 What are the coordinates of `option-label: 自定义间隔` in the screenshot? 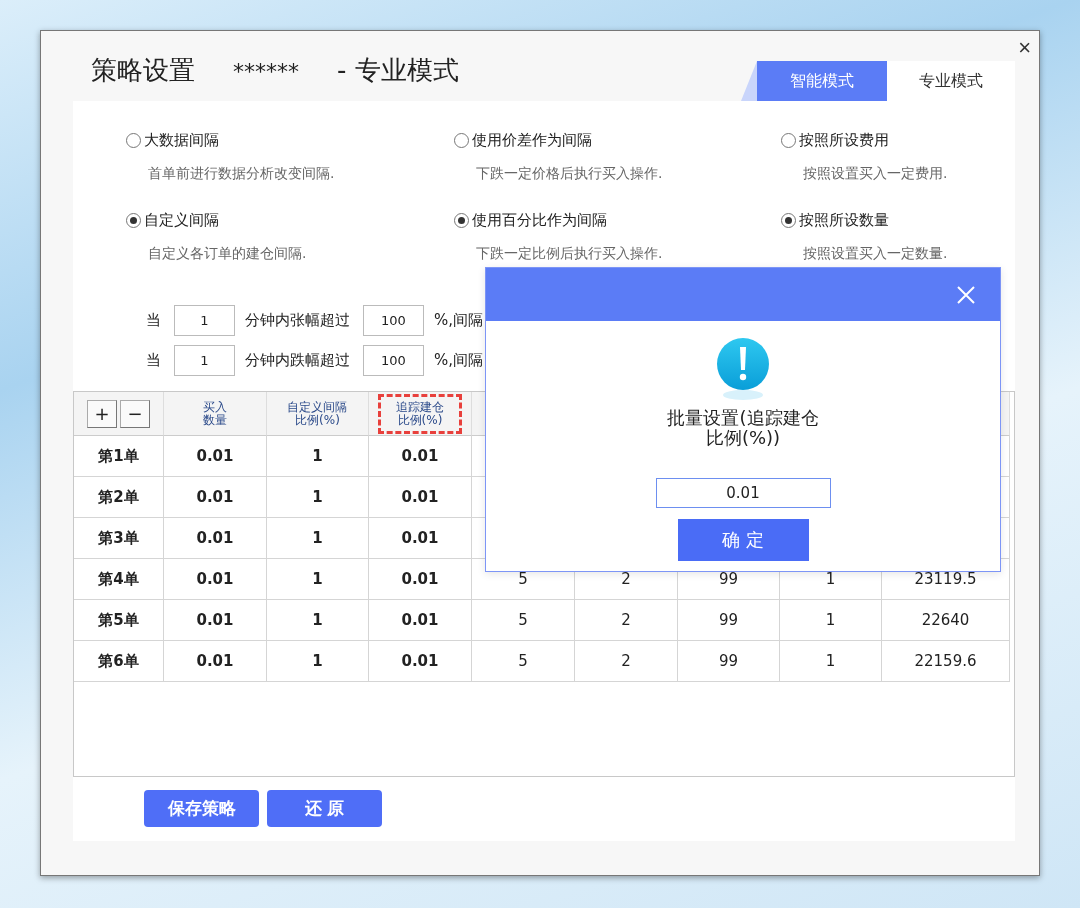 It's located at (181, 220).